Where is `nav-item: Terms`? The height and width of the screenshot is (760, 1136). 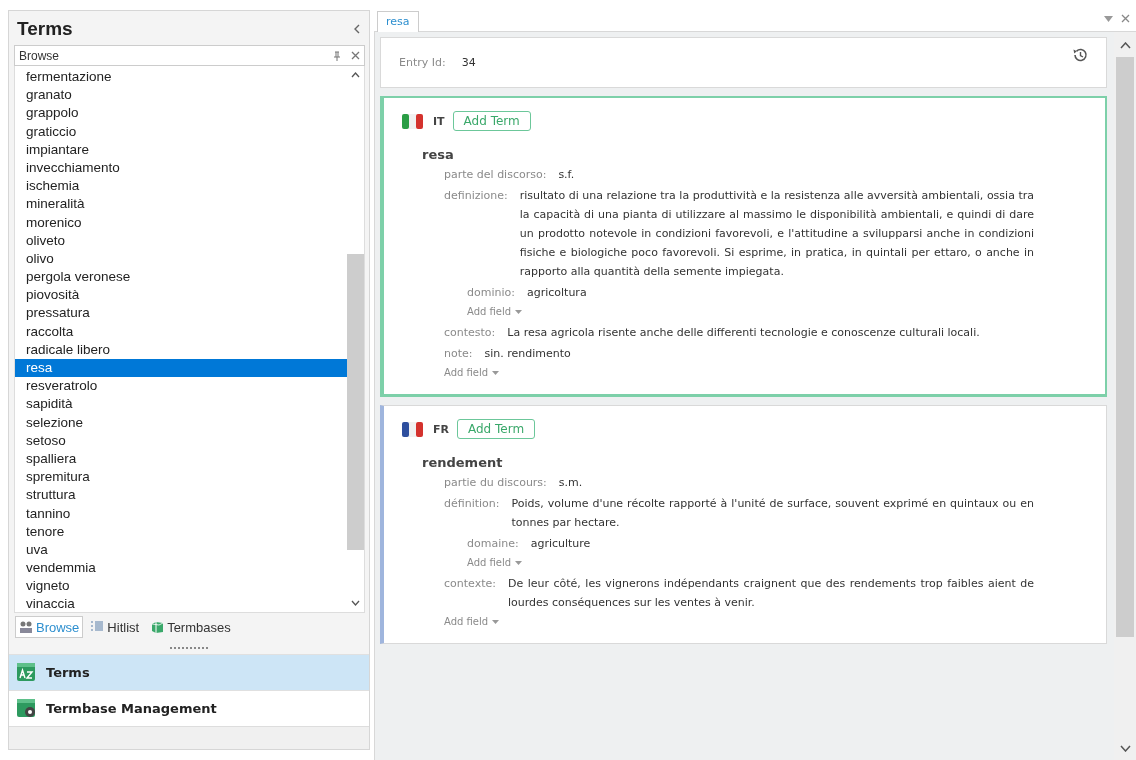
nav-item: Terms is located at coordinates (189, 672).